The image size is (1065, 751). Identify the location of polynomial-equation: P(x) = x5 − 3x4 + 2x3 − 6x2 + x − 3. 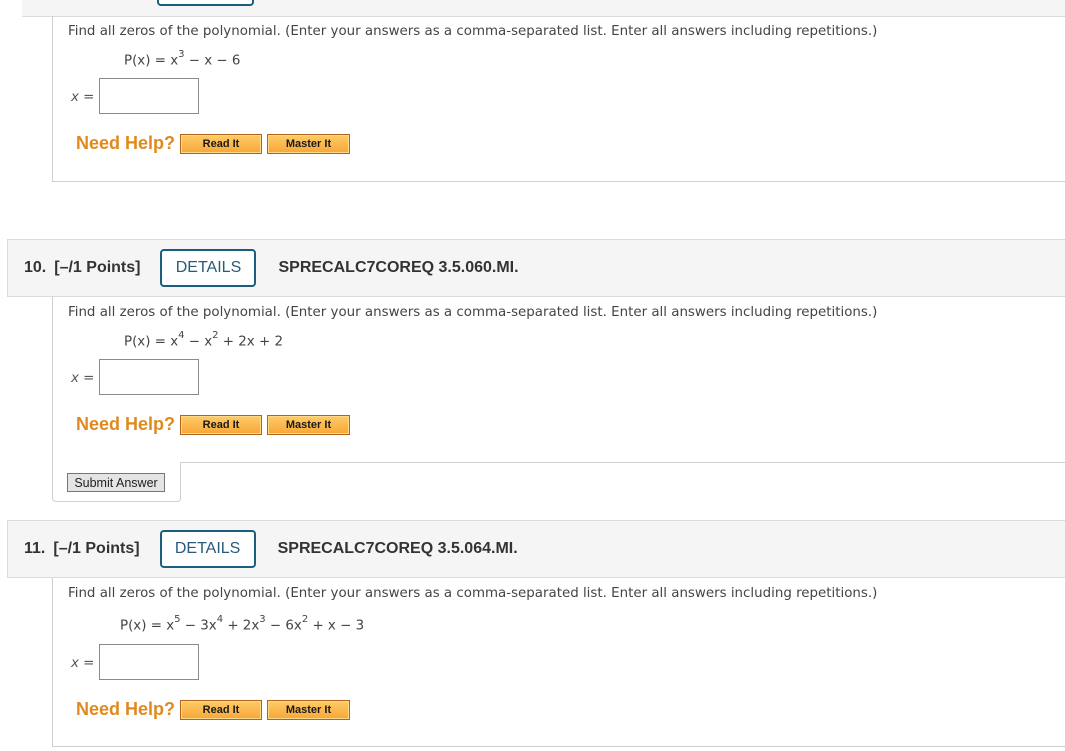
(242, 624).